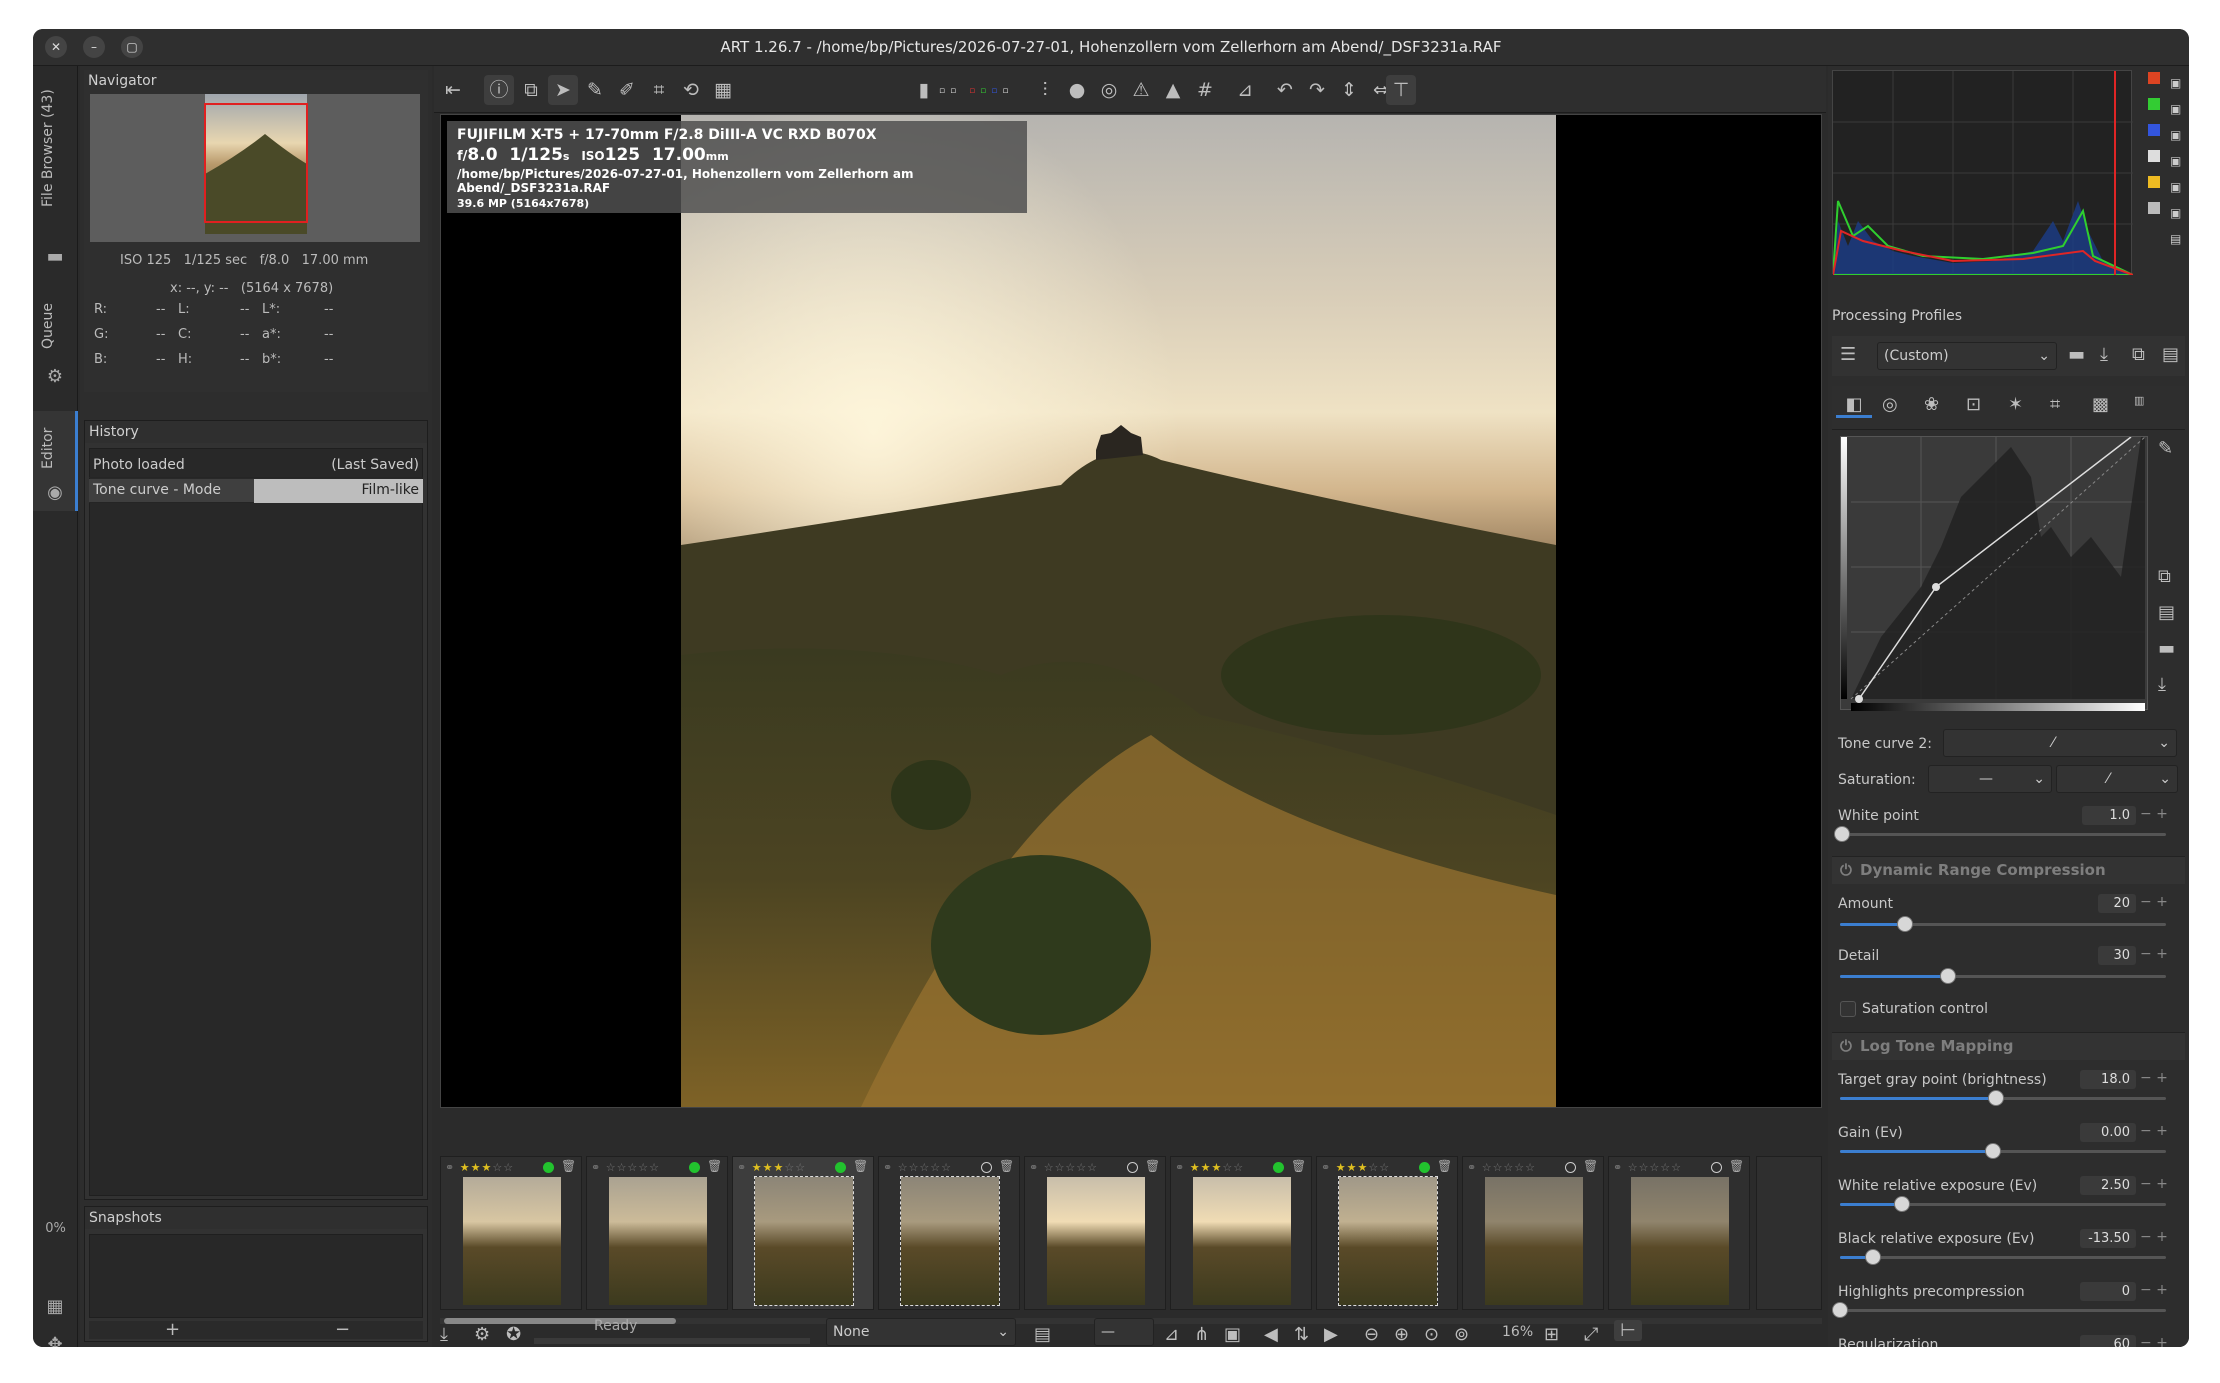 The width and height of the screenshot is (2220, 1383). What do you see at coordinates (1461, 1334) in the screenshot?
I see `zoom-100-icon: ⊚` at bounding box center [1461, 1334].